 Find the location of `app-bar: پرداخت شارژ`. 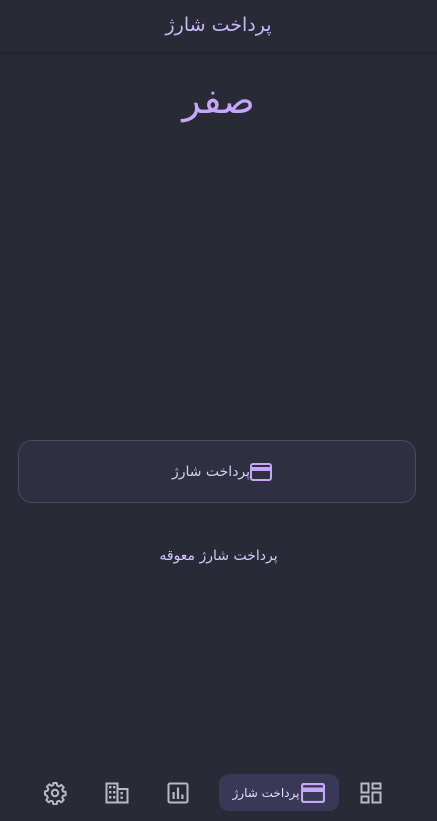

app-bar: پرداخت شارژ is located at coordinates (218, 26).